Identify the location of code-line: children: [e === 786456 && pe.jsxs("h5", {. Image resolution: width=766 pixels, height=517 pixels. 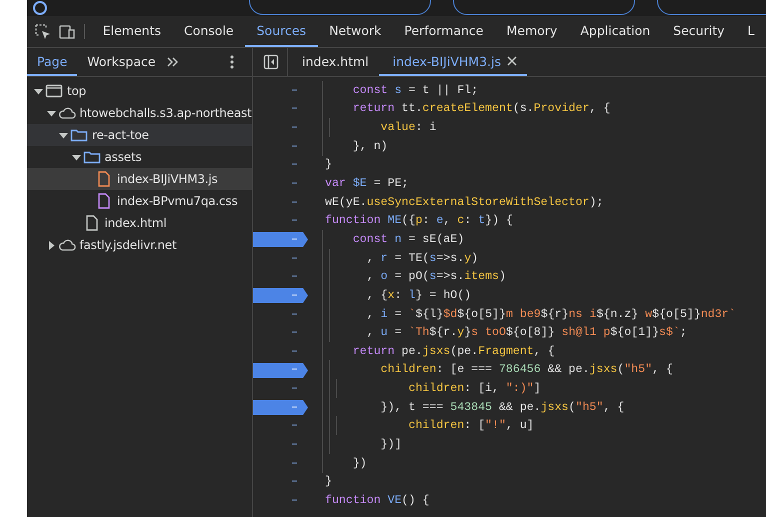
(499, 369).